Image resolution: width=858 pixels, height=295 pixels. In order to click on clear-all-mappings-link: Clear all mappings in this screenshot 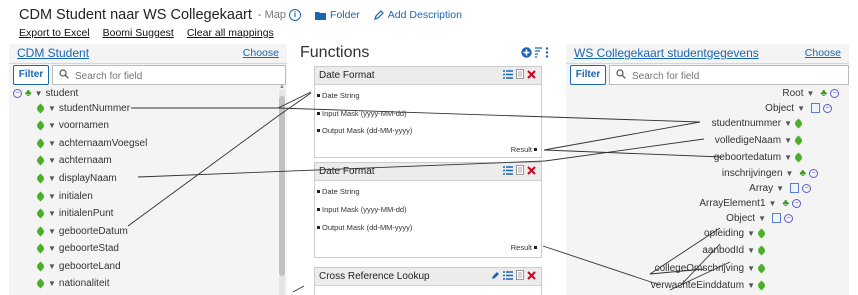, I will do `click(230, 33)`.